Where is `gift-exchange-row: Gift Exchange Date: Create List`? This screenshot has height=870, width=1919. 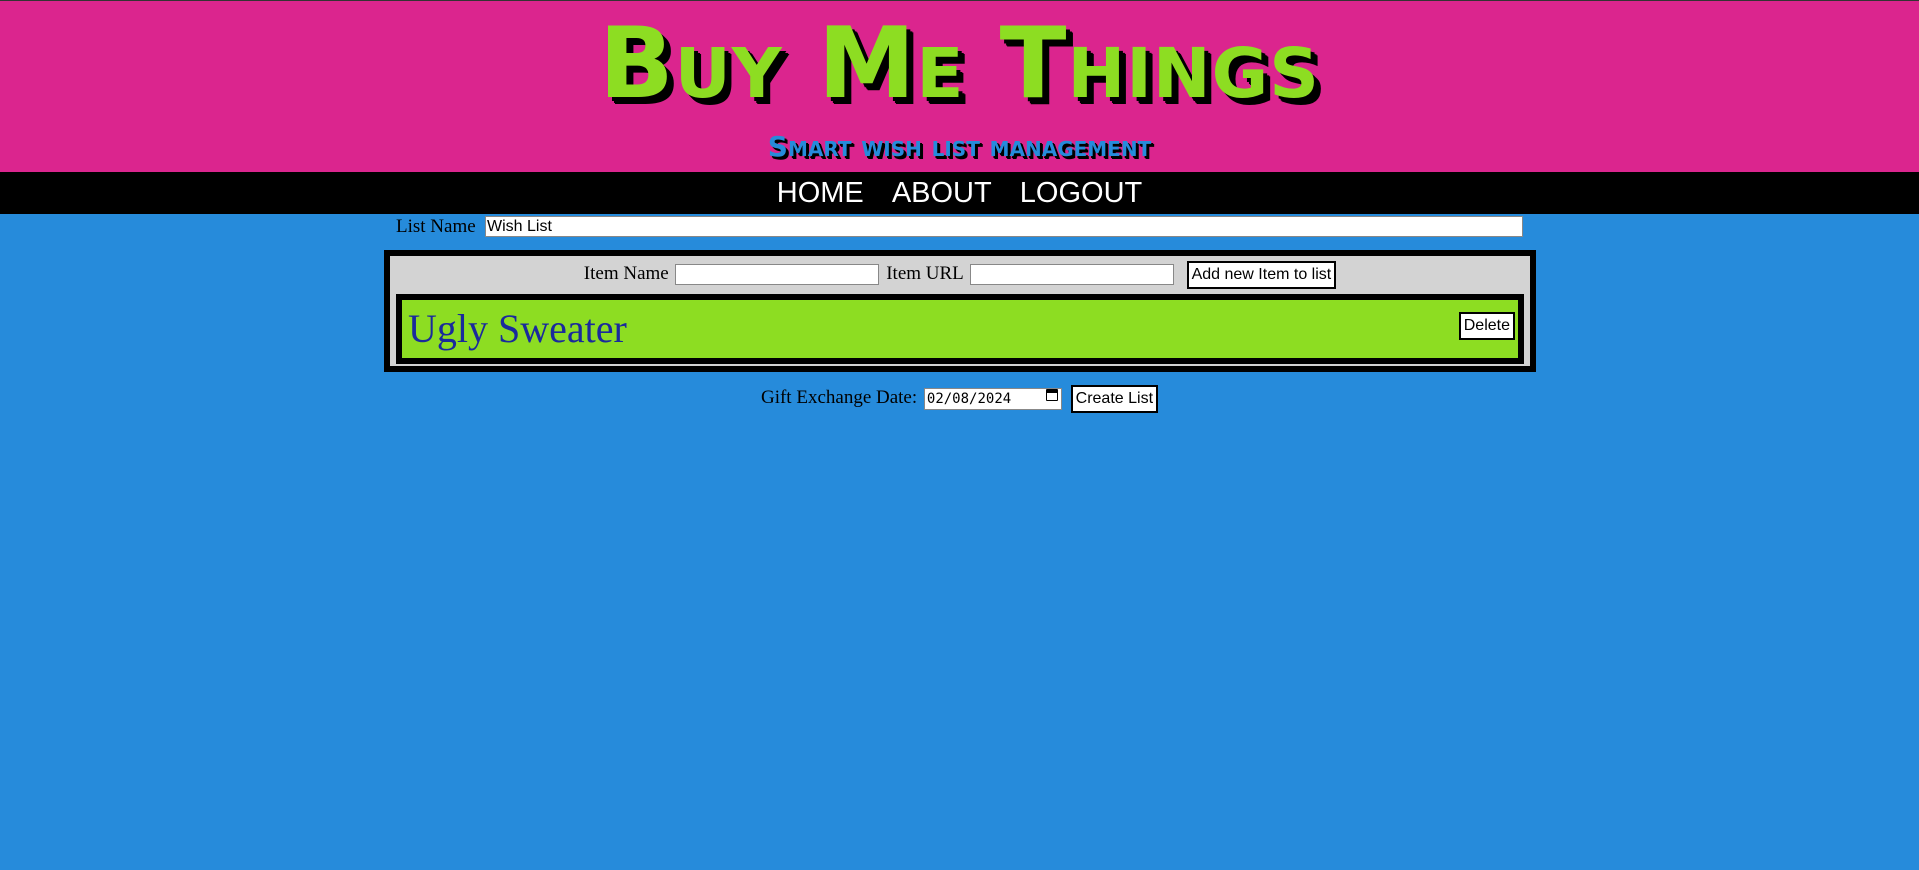
gift-exchange-row: Gift Exchange Date: Create List is located at coordinates (959, 398).